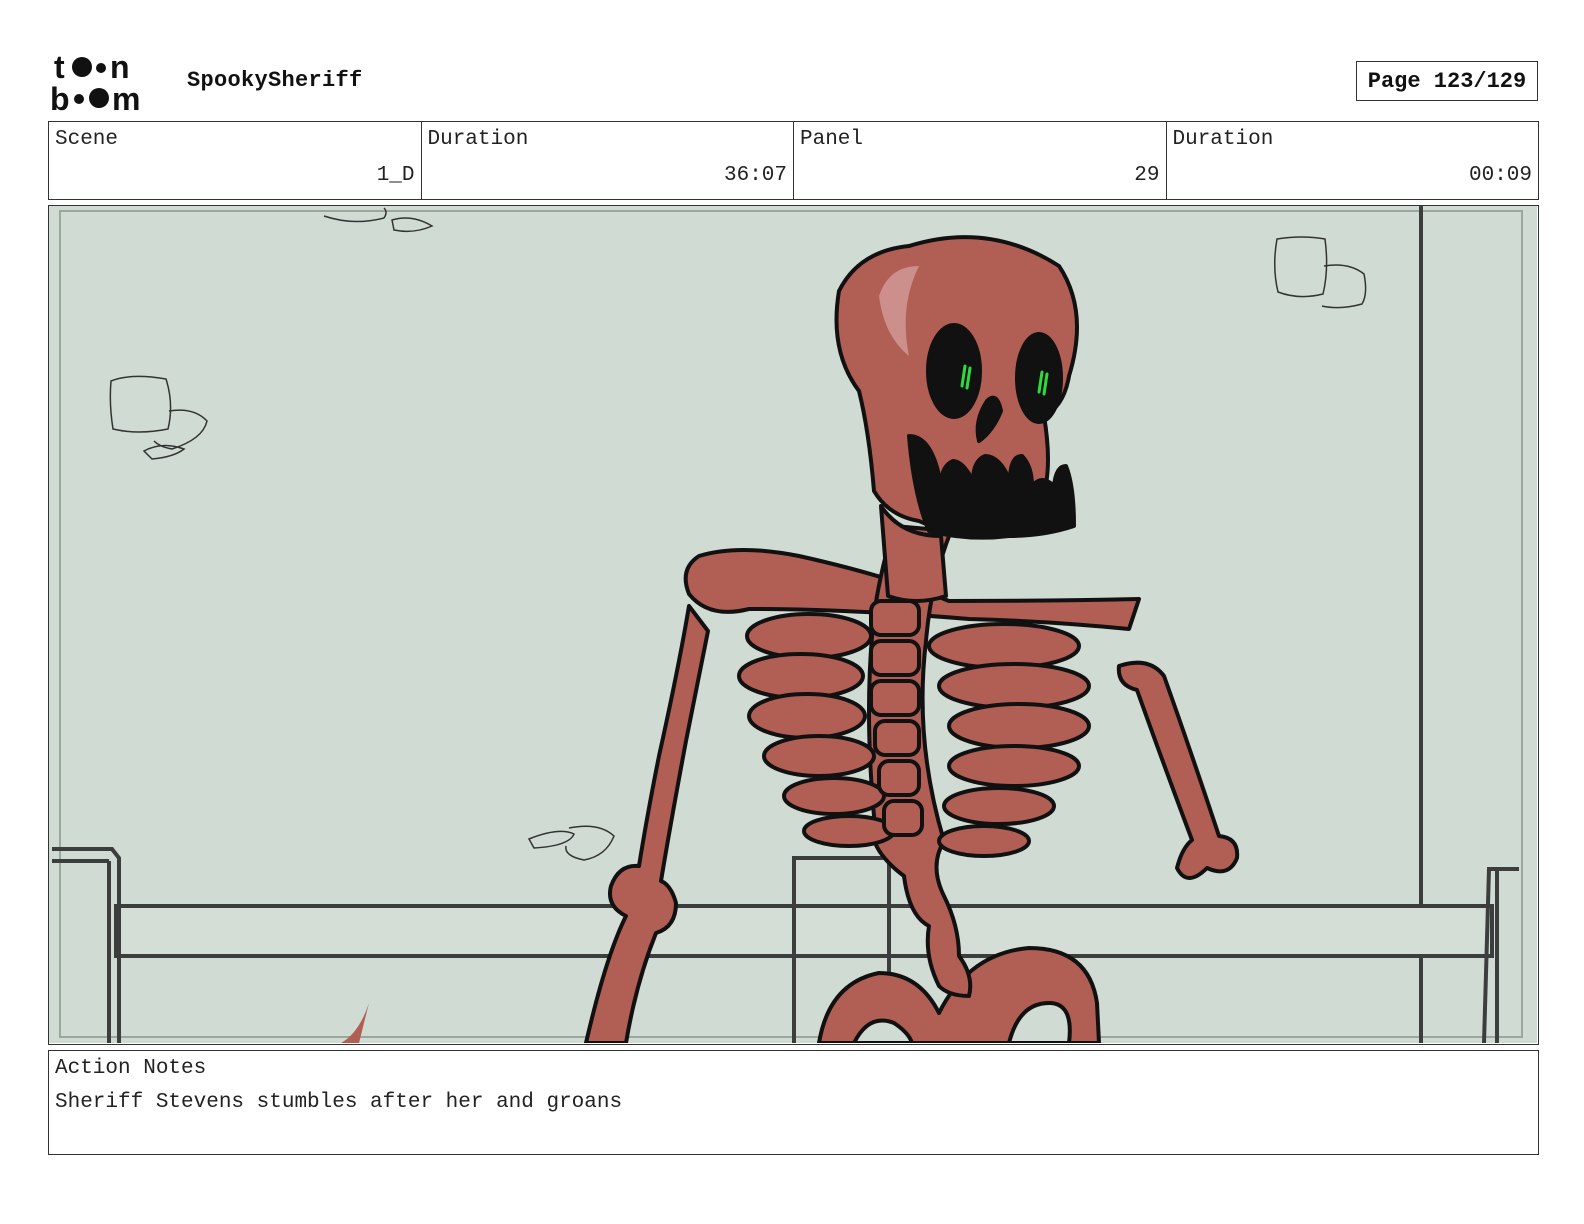  I want to click on scene-duration-cell: Duration 36:07, so click(608, 160).